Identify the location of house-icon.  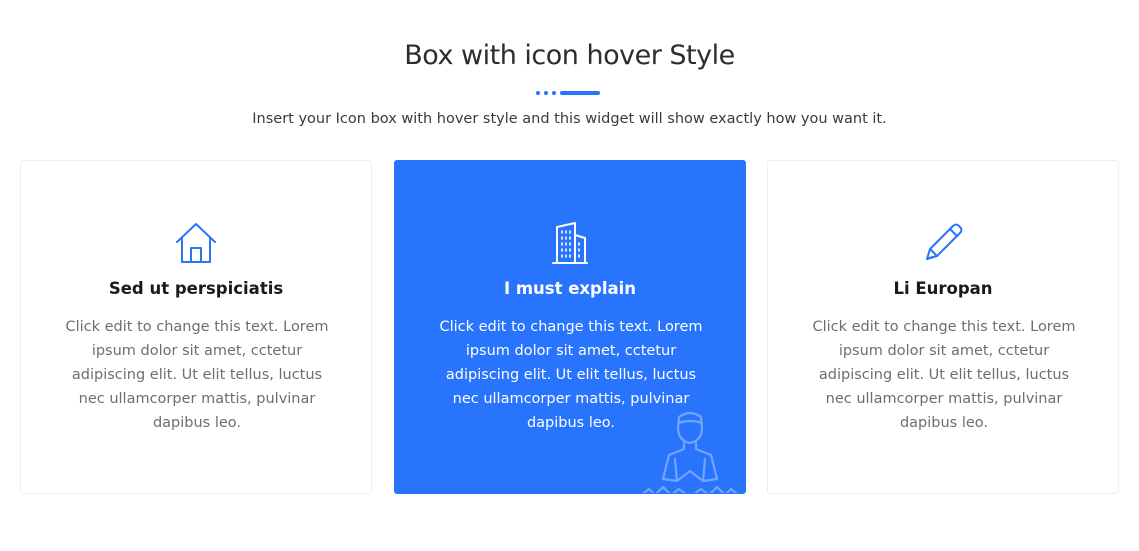
(196, 243).